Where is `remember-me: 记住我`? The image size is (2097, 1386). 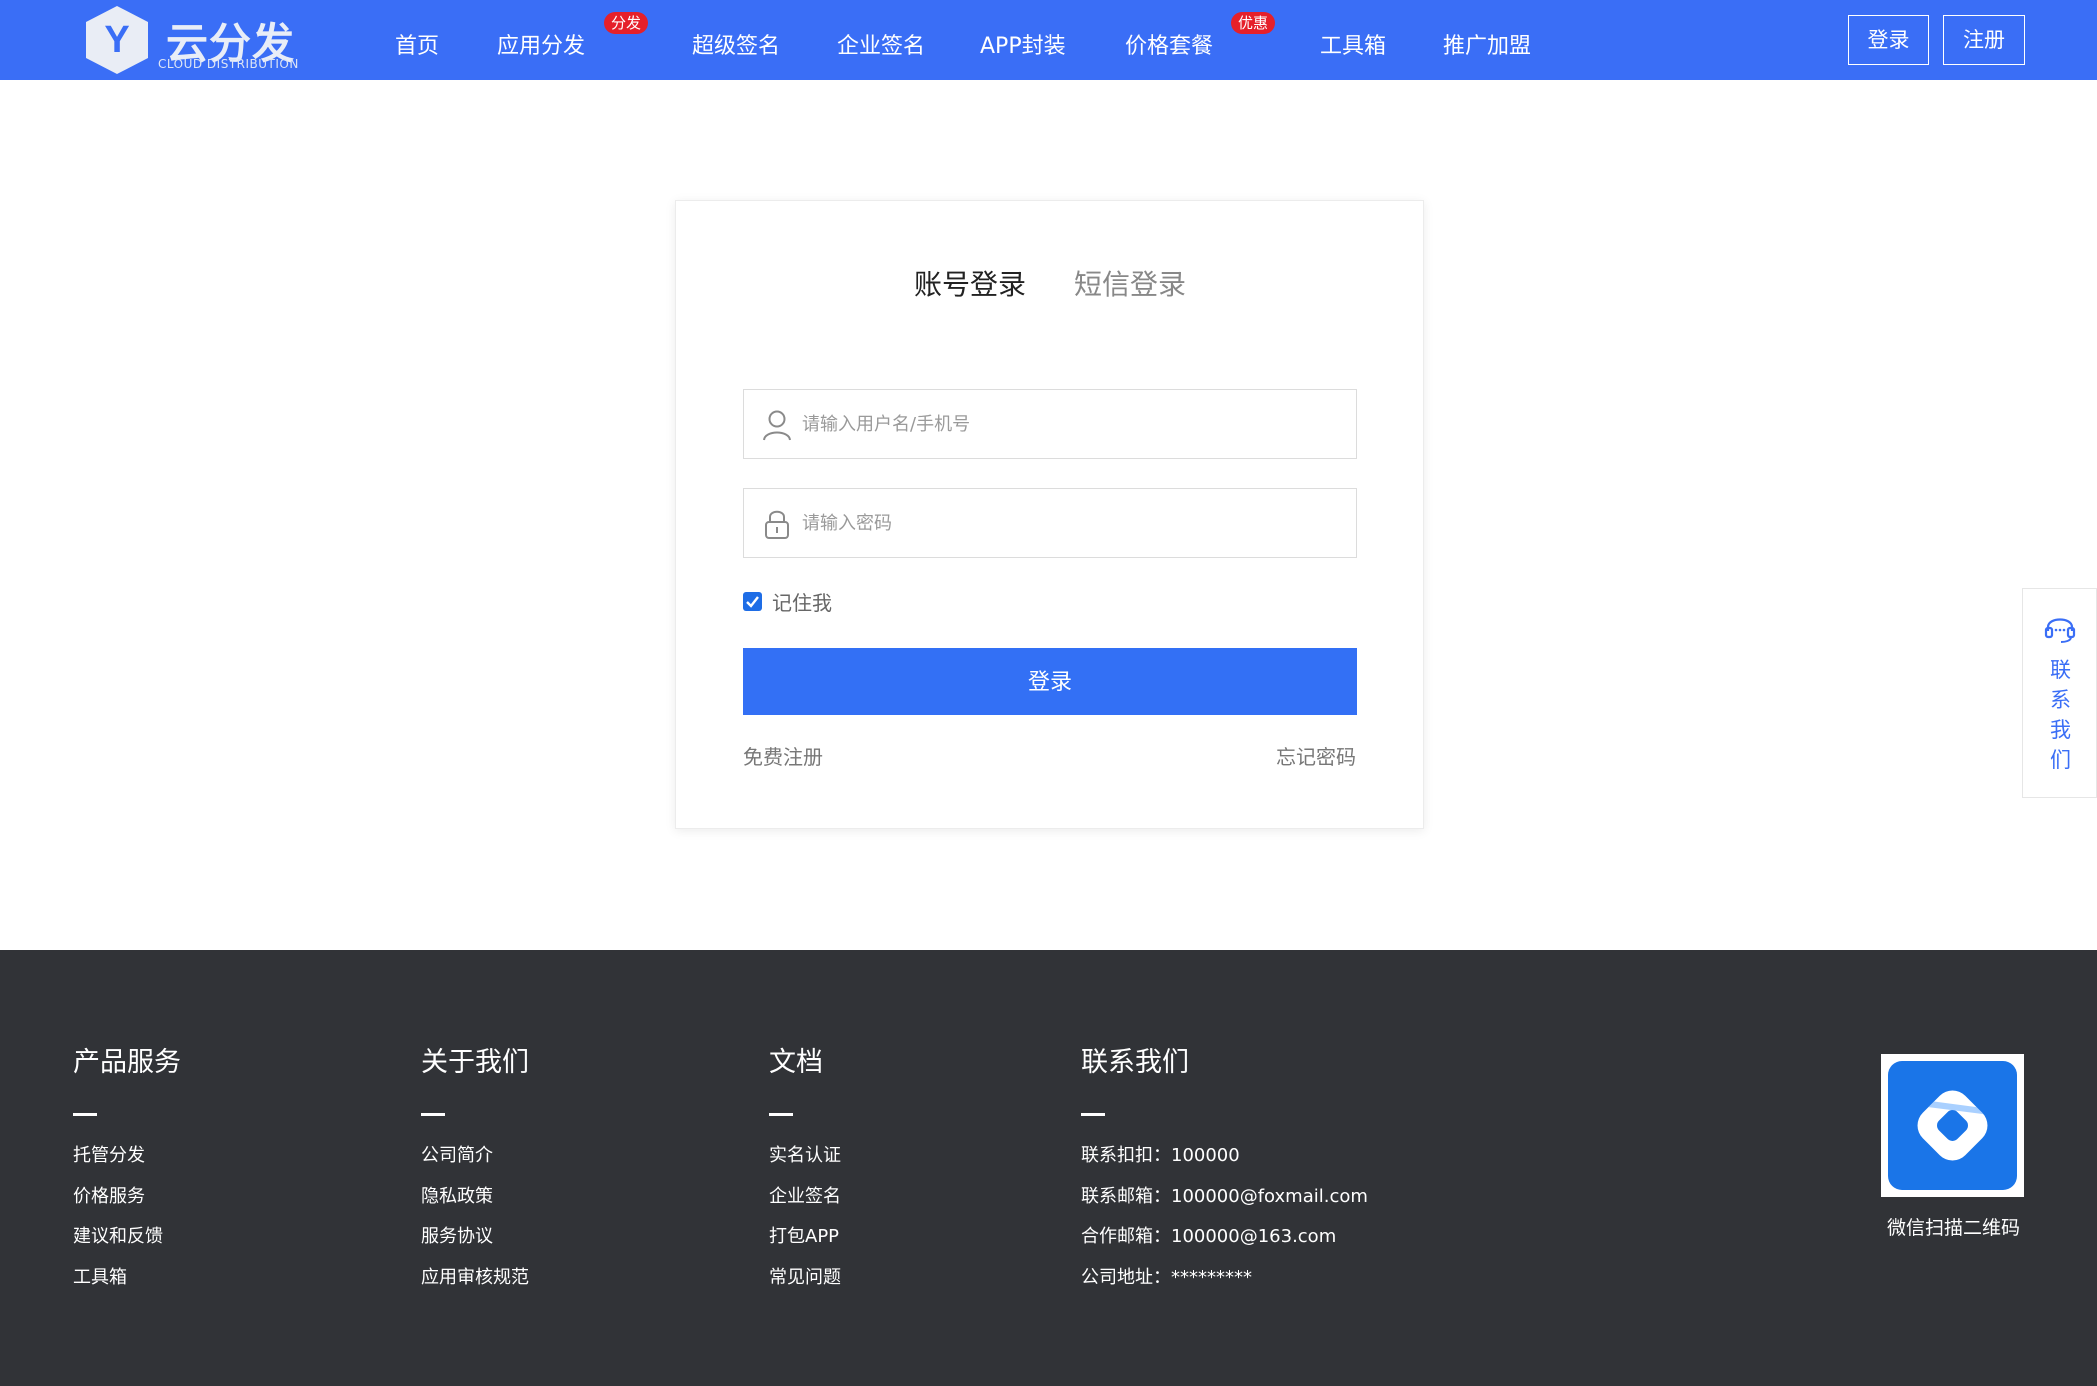 remember-me: 记住我 is located at coordinates (787, 601).